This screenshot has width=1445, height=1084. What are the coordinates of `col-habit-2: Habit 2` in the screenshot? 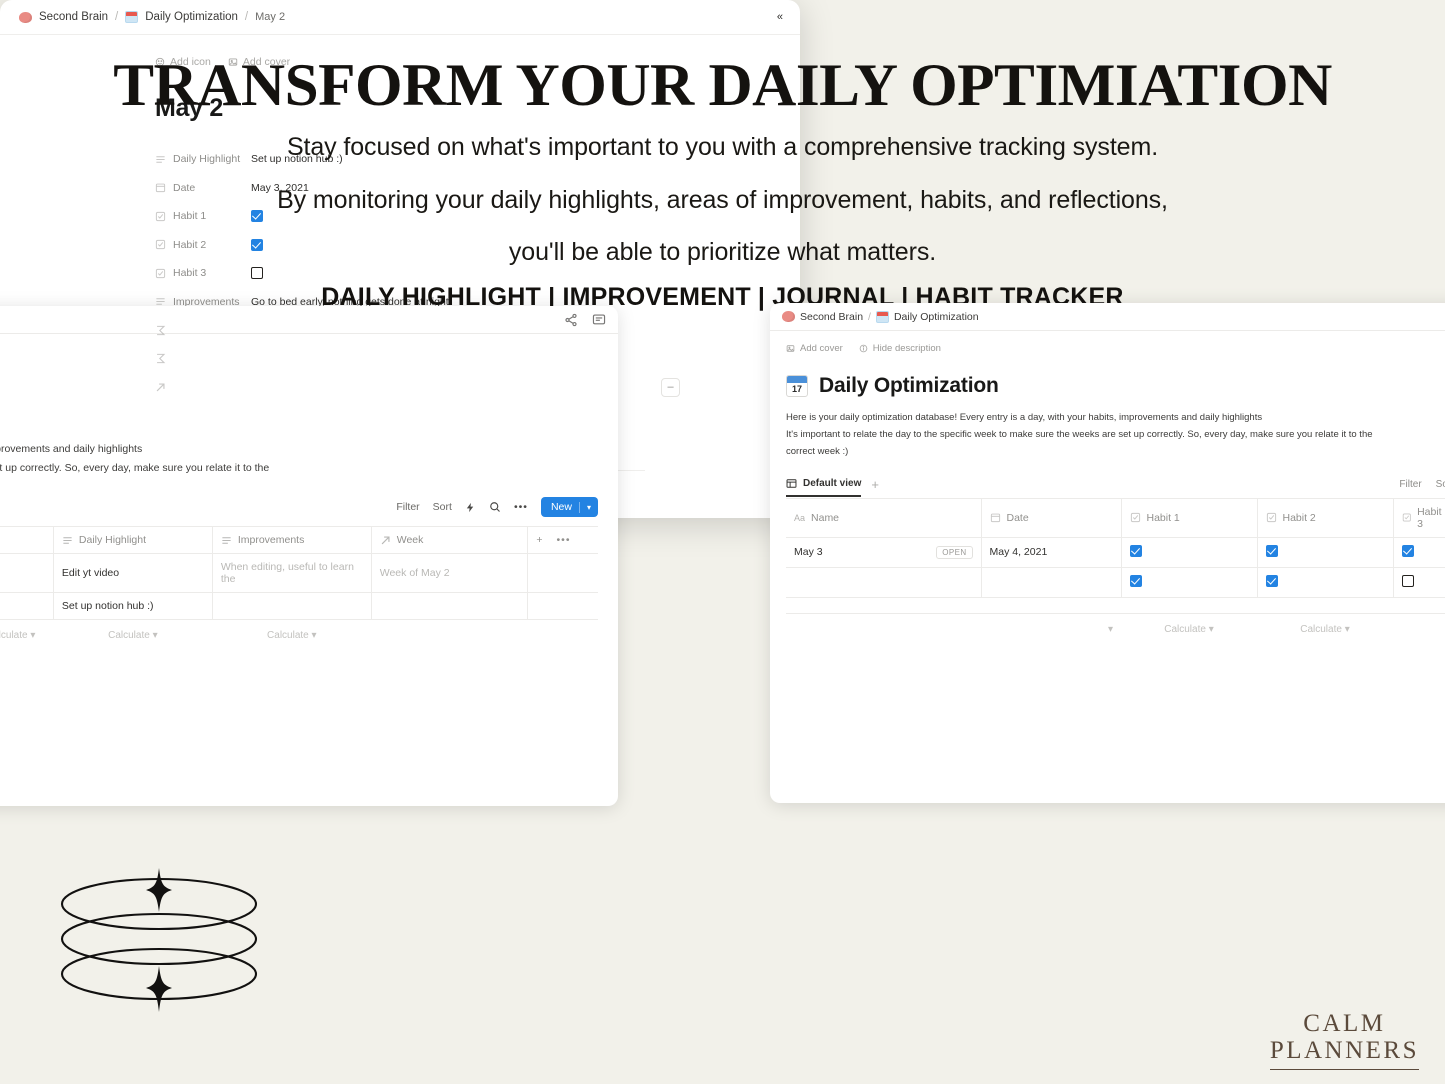 It's located at (1325, 517).